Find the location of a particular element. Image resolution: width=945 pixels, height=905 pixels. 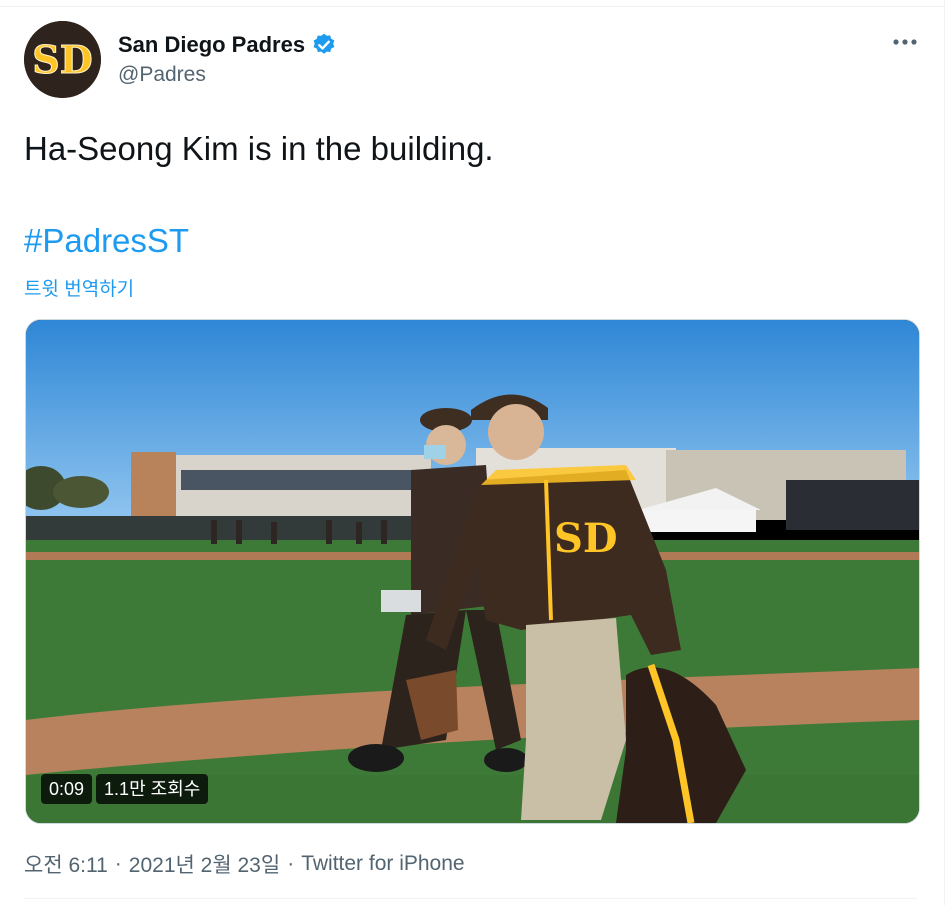

display-name: San Diego Padres is located at coordinates (211, 45).